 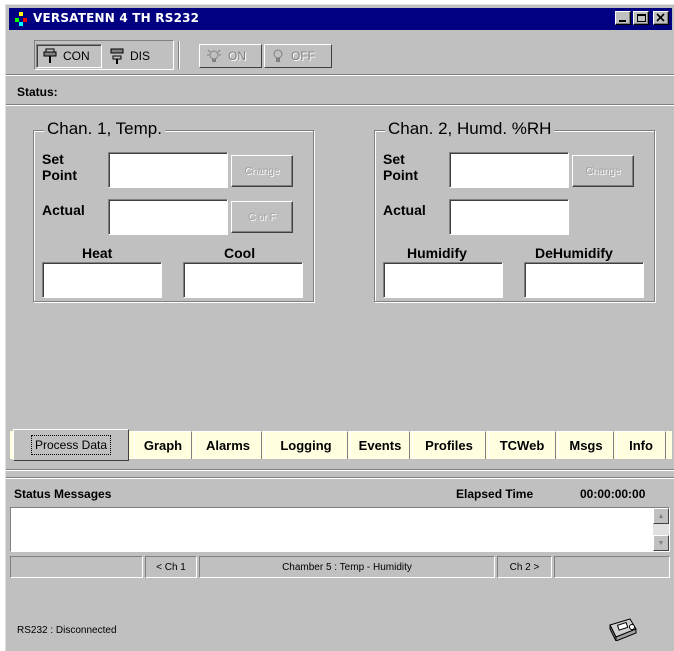 What do you see at coordinates (509, 170) in the screenshot?
I see `channel2-set-point-field` at bounding box center [509, 170].